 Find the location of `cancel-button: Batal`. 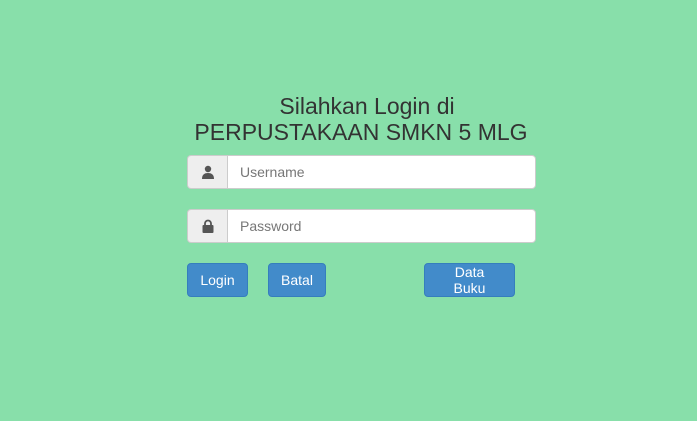

cancel-button: Batal is located at coordinates (297, 280).